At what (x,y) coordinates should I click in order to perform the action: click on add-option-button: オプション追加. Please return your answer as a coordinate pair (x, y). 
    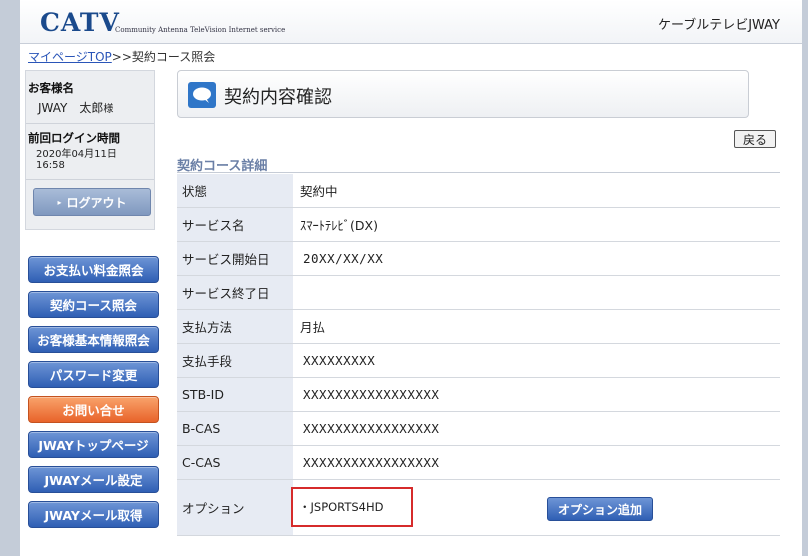
    Looking at the image, I should click on (600, 509).